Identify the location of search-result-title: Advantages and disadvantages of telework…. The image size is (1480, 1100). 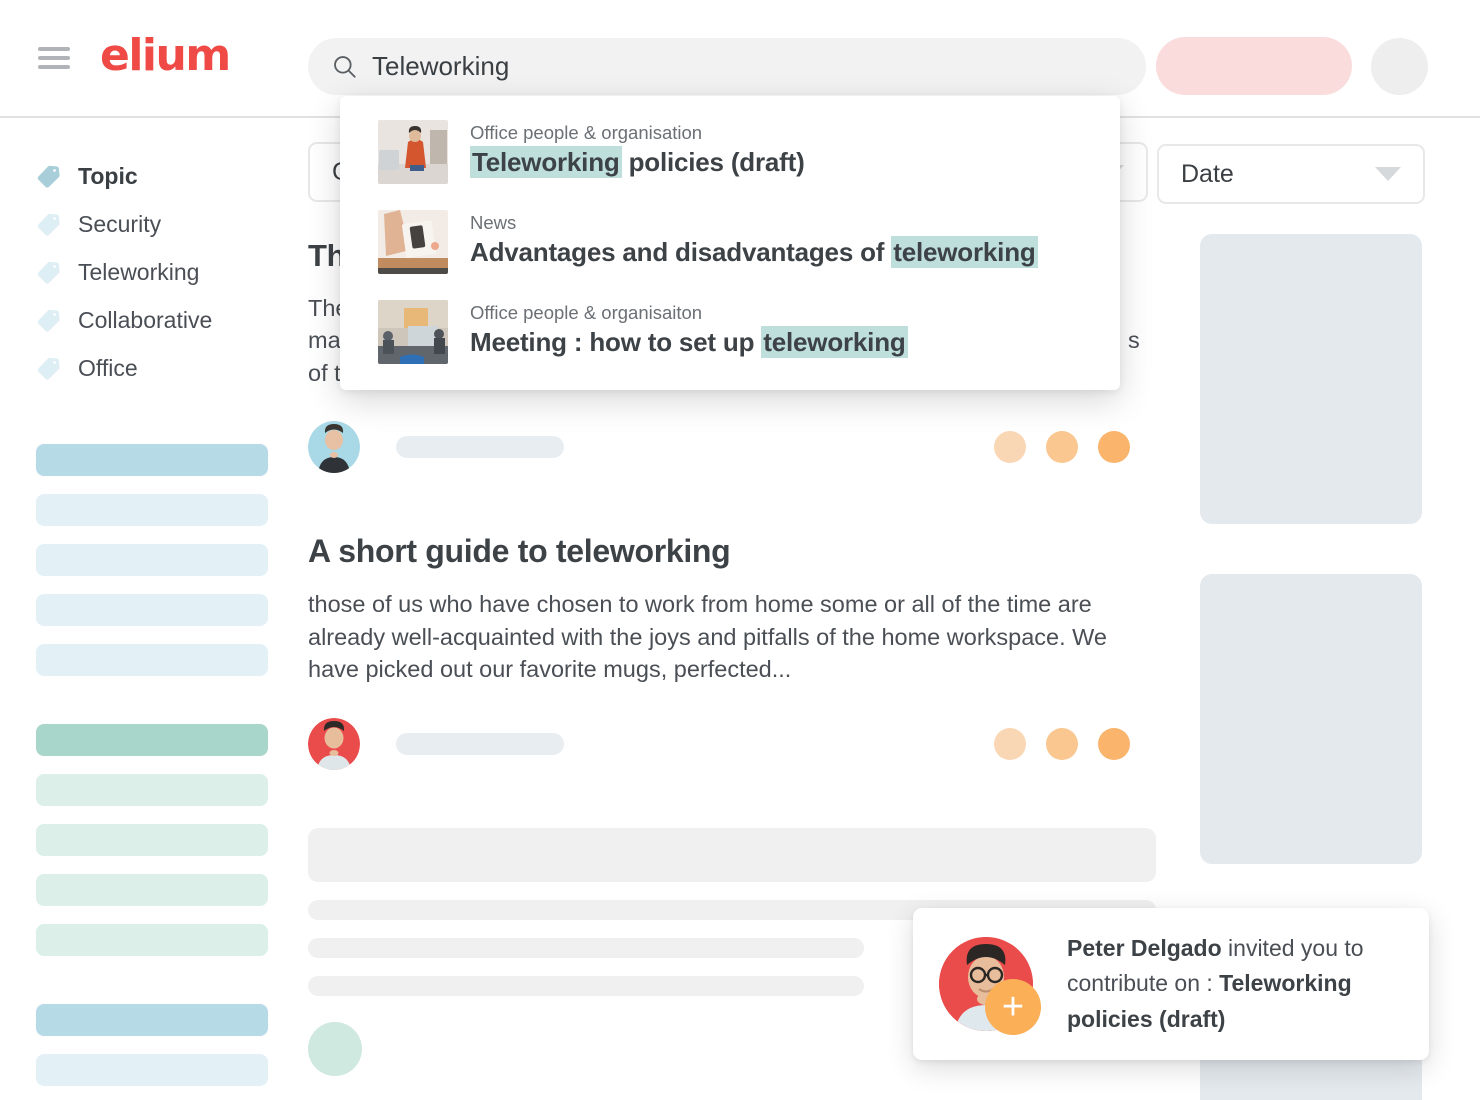
(754, 252).